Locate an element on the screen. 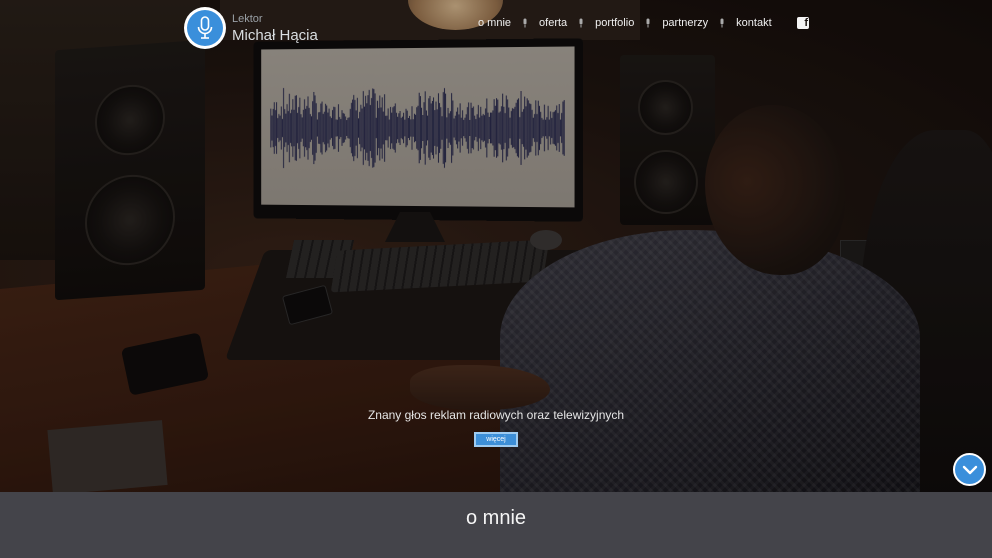 Image resolution: width=992 pixels, height=558 pixels. nav-item-partnerzy: partnerzy is located at coordinates (685, 23).